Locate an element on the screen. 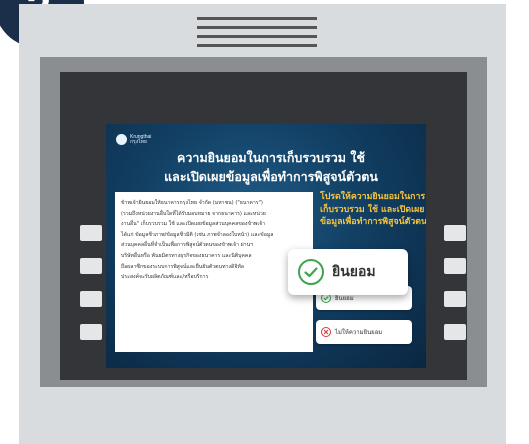 The height and width of the screenshot is (444, 529). consent-title-line-1: ความยินยอมในการเก็บรวบรวม ใช้ is located at coordinates (271, 157).